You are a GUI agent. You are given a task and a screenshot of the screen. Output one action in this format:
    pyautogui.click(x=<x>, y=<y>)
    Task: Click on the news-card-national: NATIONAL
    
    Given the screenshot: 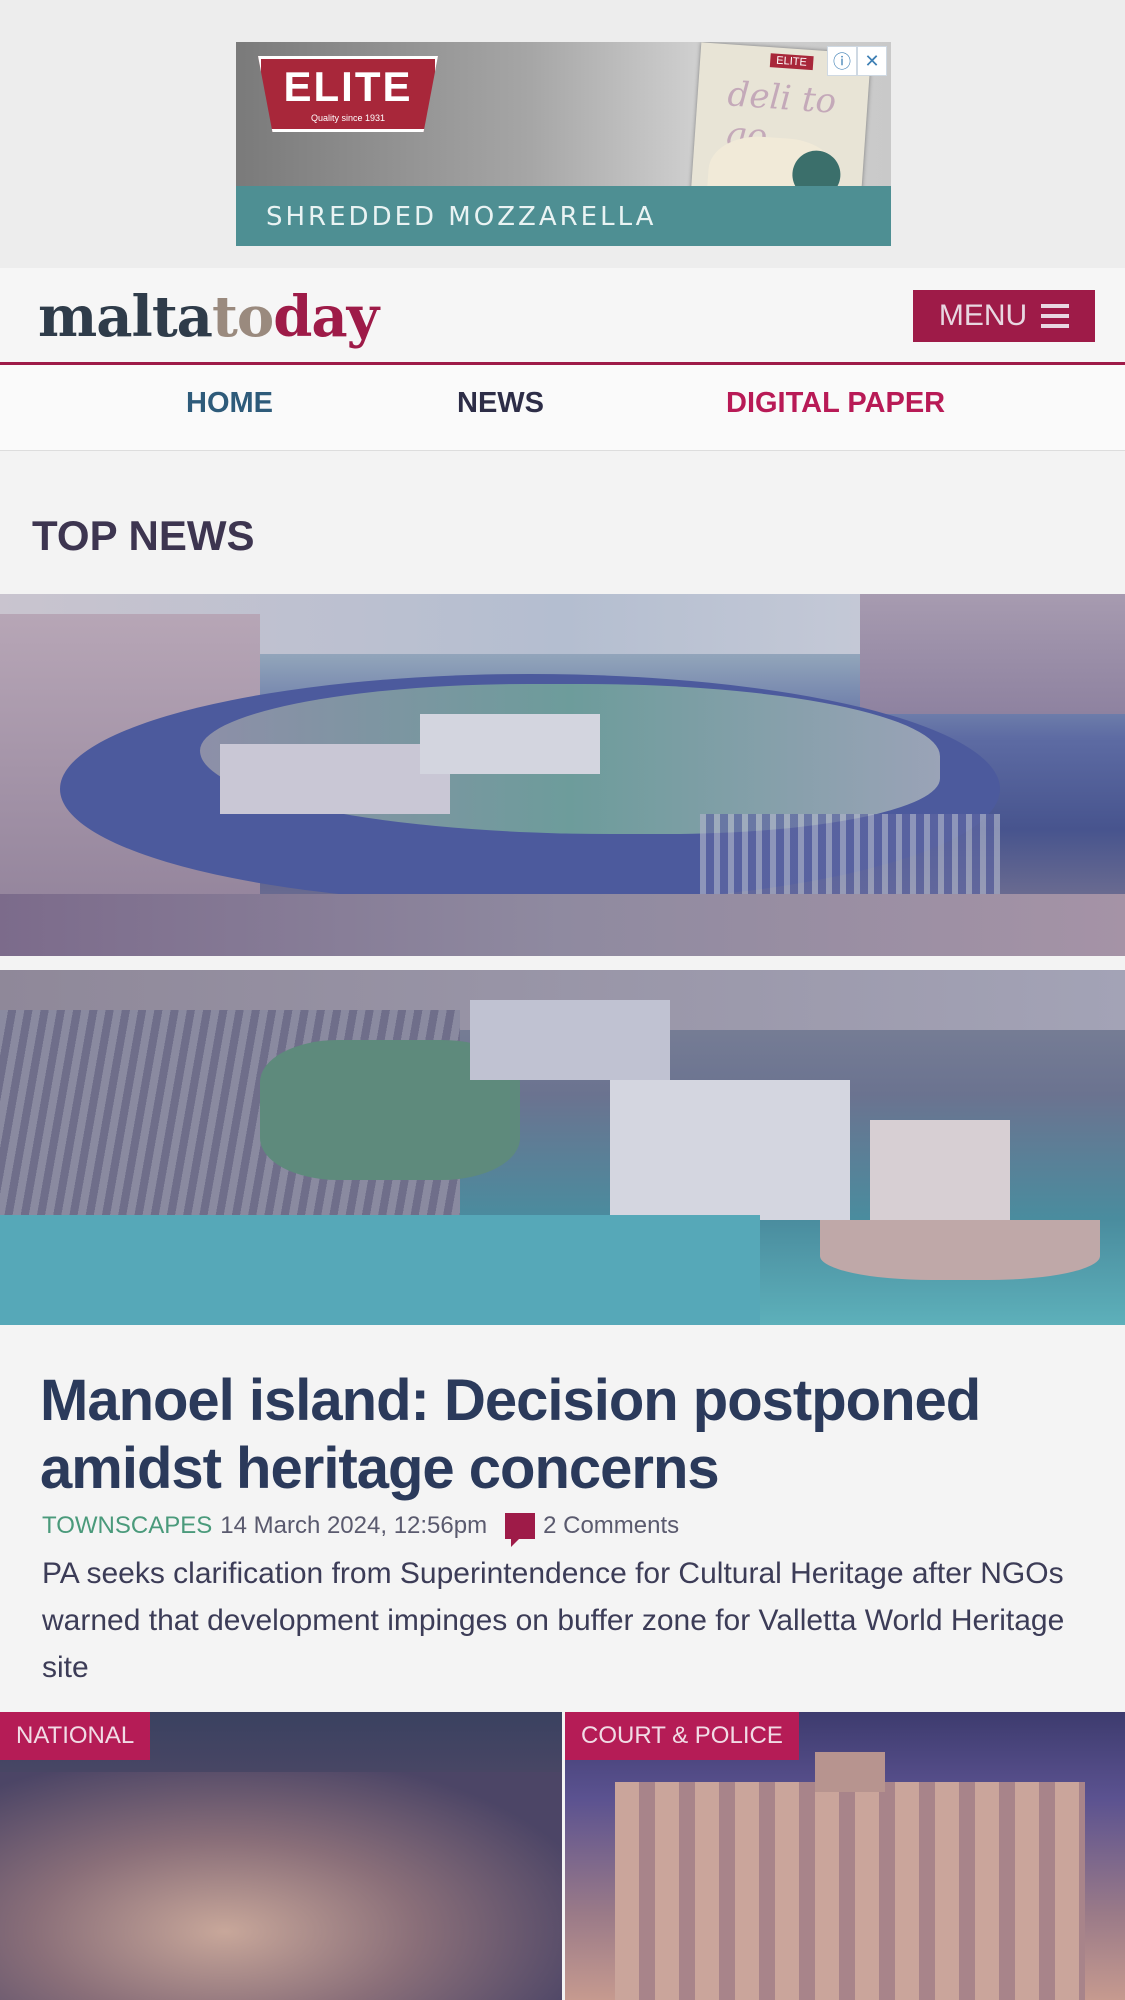 What is the action you would take?
    pyautogui.click(x=281, y=1856)
    